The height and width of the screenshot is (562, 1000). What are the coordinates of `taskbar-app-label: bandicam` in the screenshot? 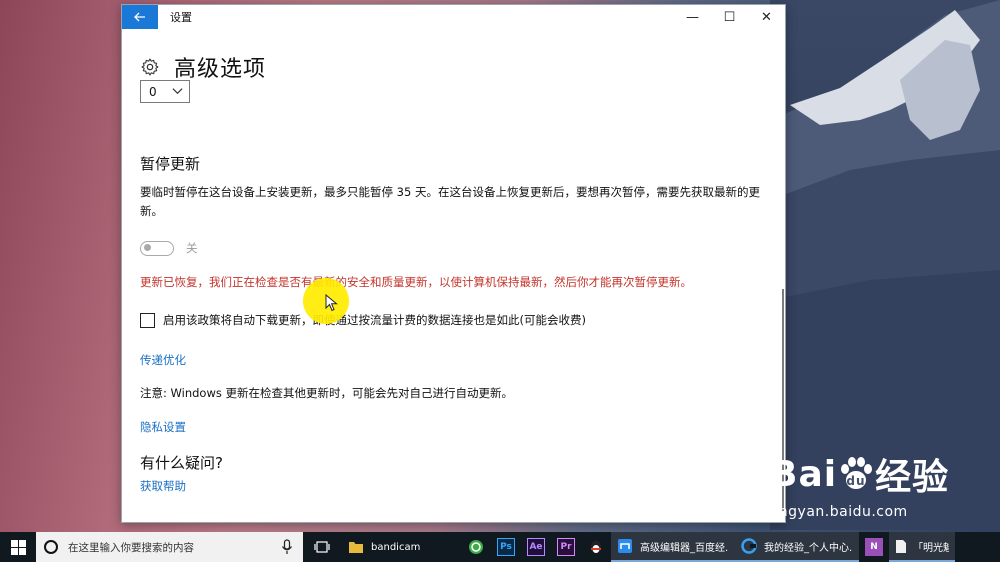 It's located at (396, 547).